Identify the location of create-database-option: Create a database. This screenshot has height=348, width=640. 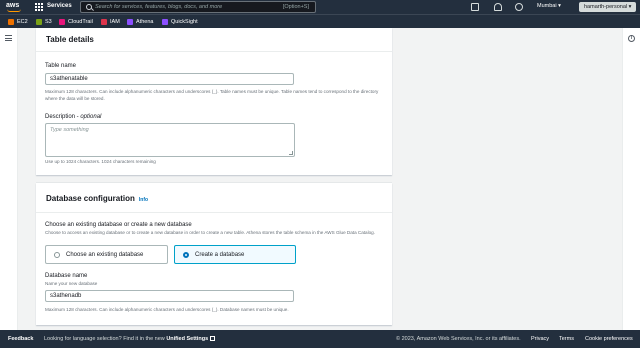
(235, 254).